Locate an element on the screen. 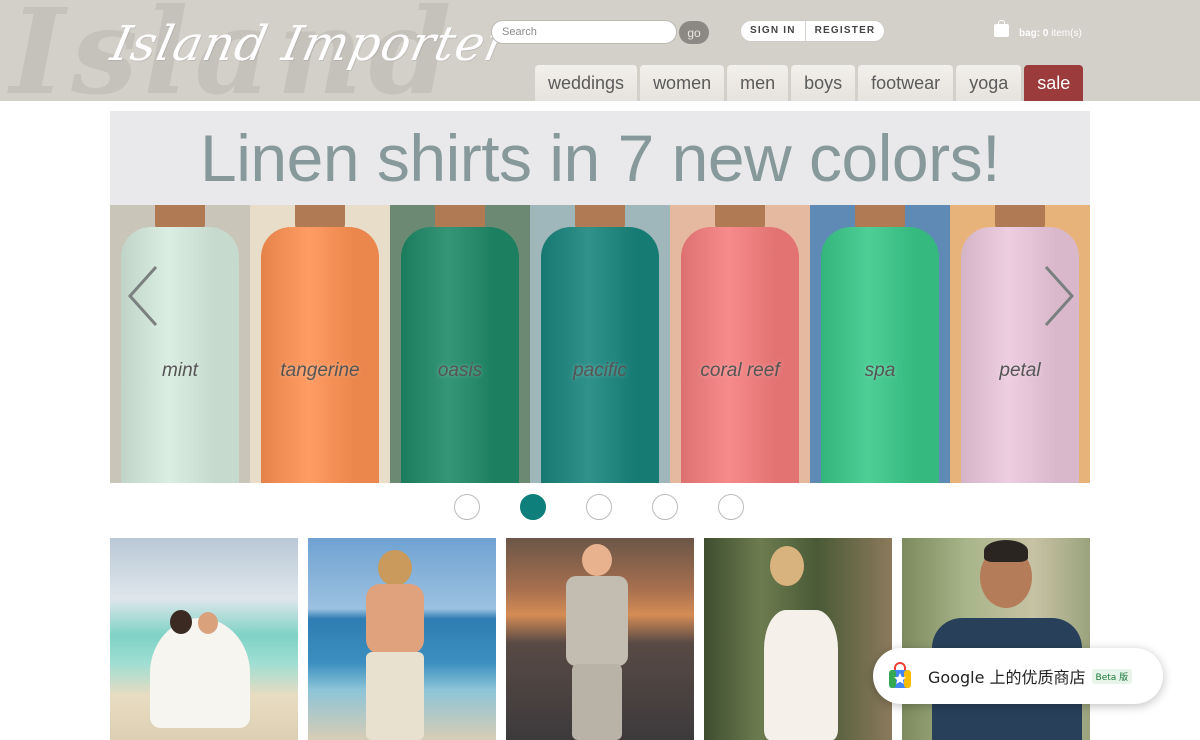 The height and width of the screenshot is (740, 1200). tile-women-dress is located at coordinates (801, 675).